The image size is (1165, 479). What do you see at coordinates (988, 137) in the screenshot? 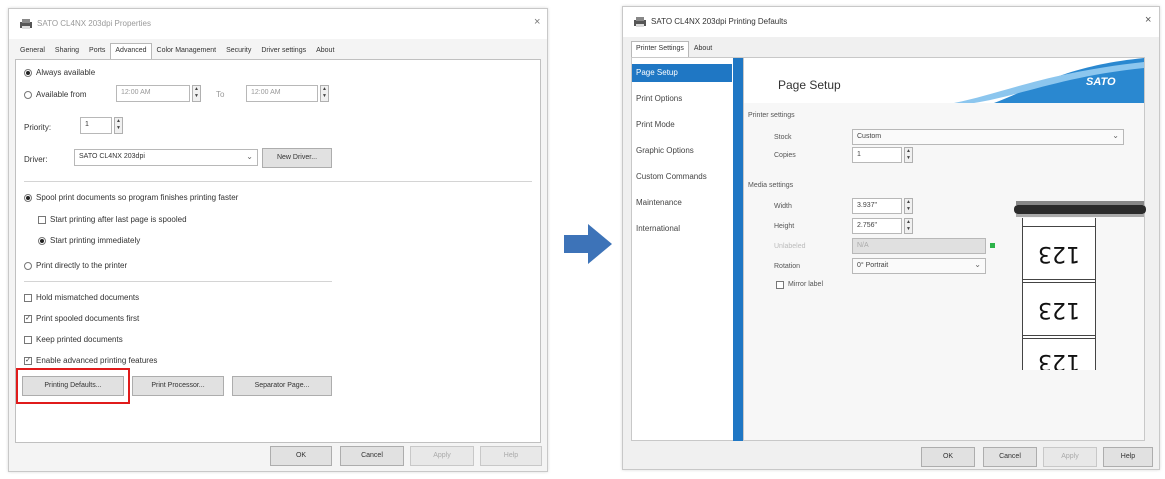
I see `stock-select: Custom ⌄` at bounding box center [988, 137].